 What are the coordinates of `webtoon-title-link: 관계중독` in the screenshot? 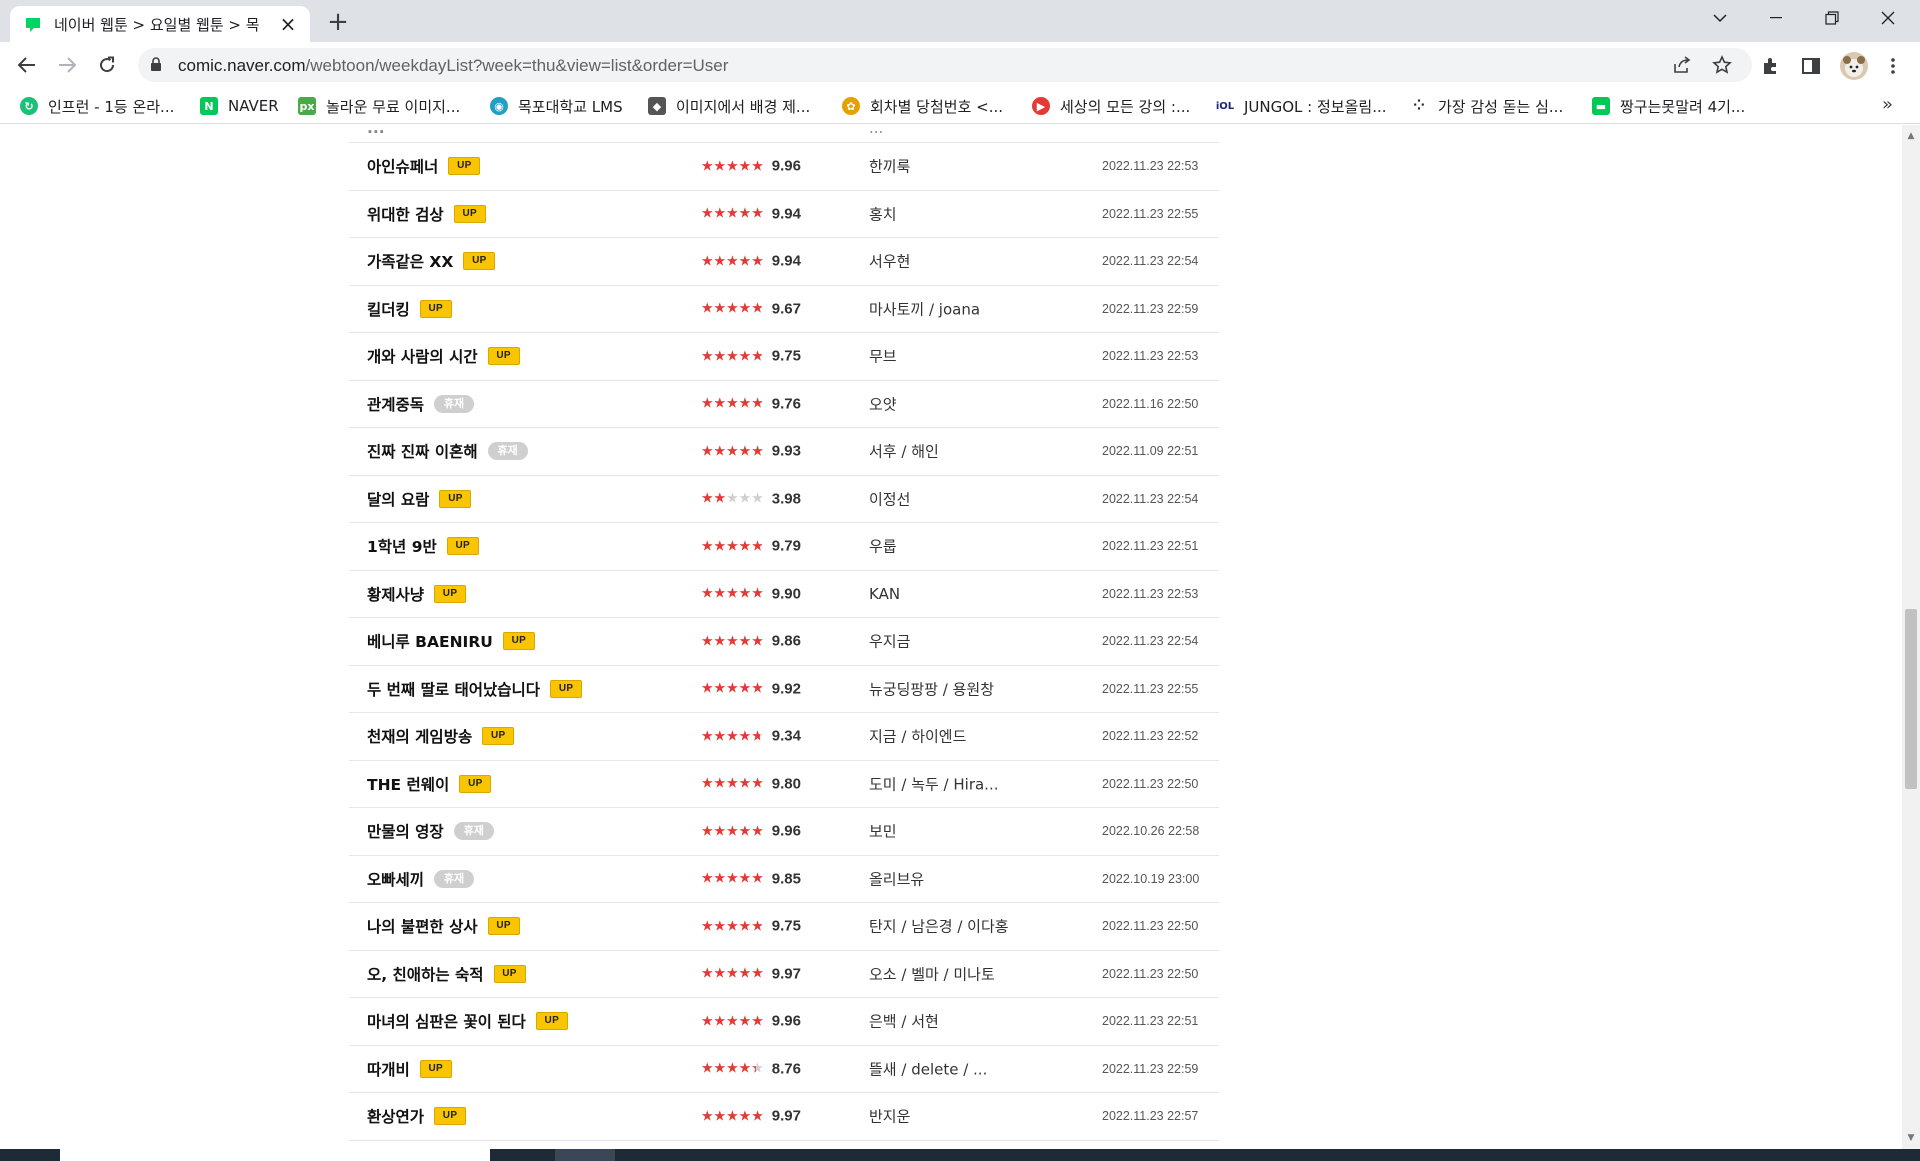 It's located at (395, 404).